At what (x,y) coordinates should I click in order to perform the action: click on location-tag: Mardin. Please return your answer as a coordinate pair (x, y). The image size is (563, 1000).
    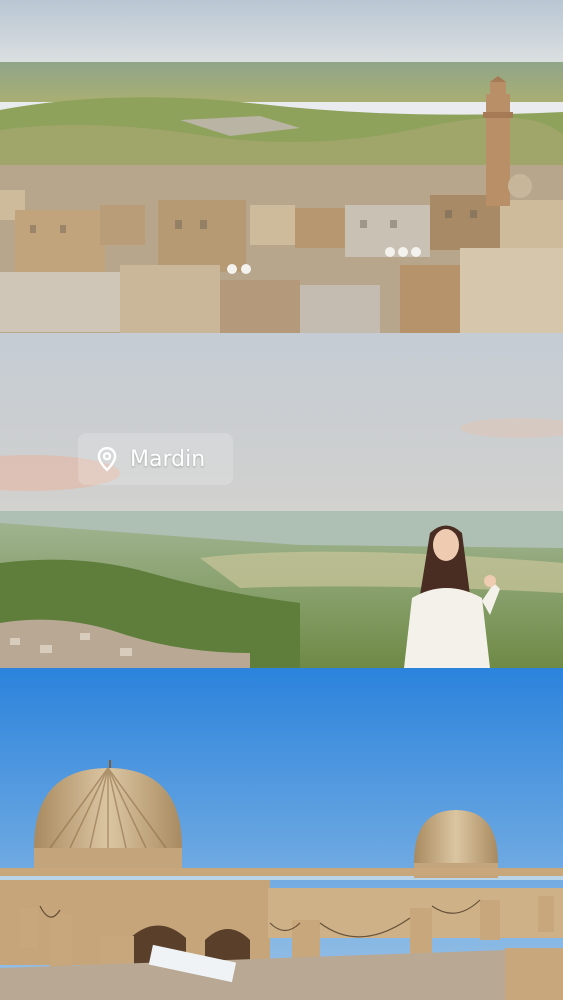
    Looking at the image, I should click on (155, 459).